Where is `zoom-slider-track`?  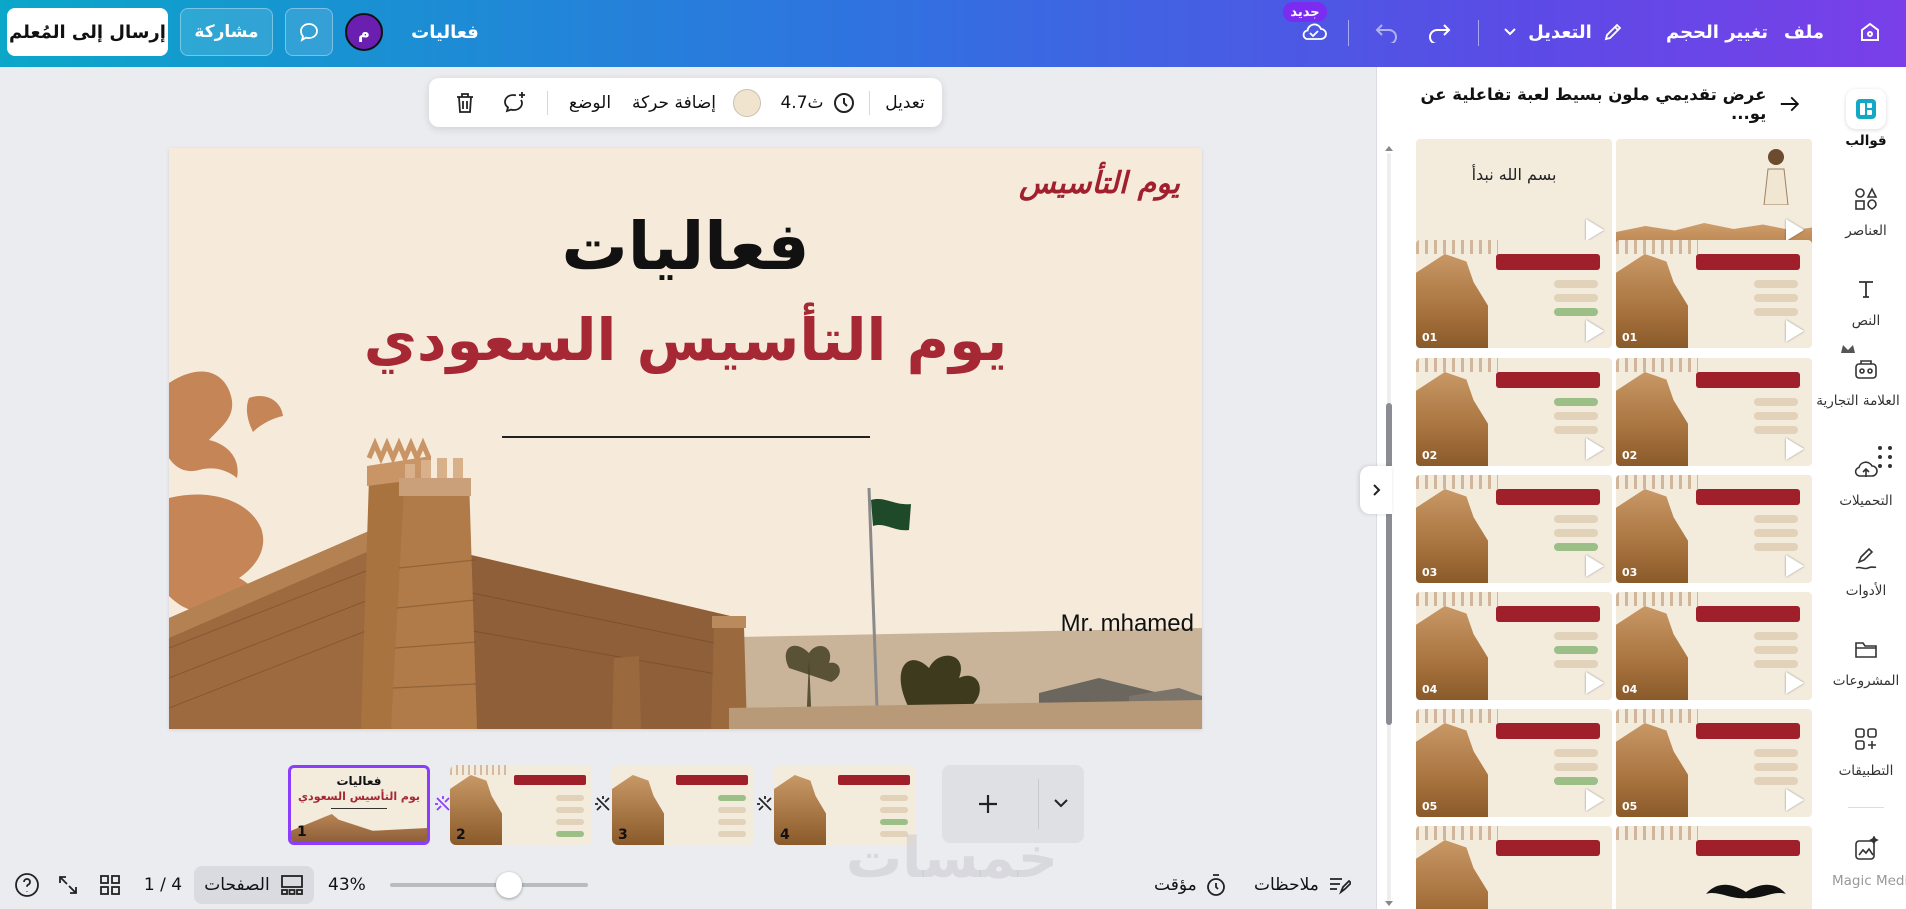
zoom-slider-track is located at coordinates (489, 885).